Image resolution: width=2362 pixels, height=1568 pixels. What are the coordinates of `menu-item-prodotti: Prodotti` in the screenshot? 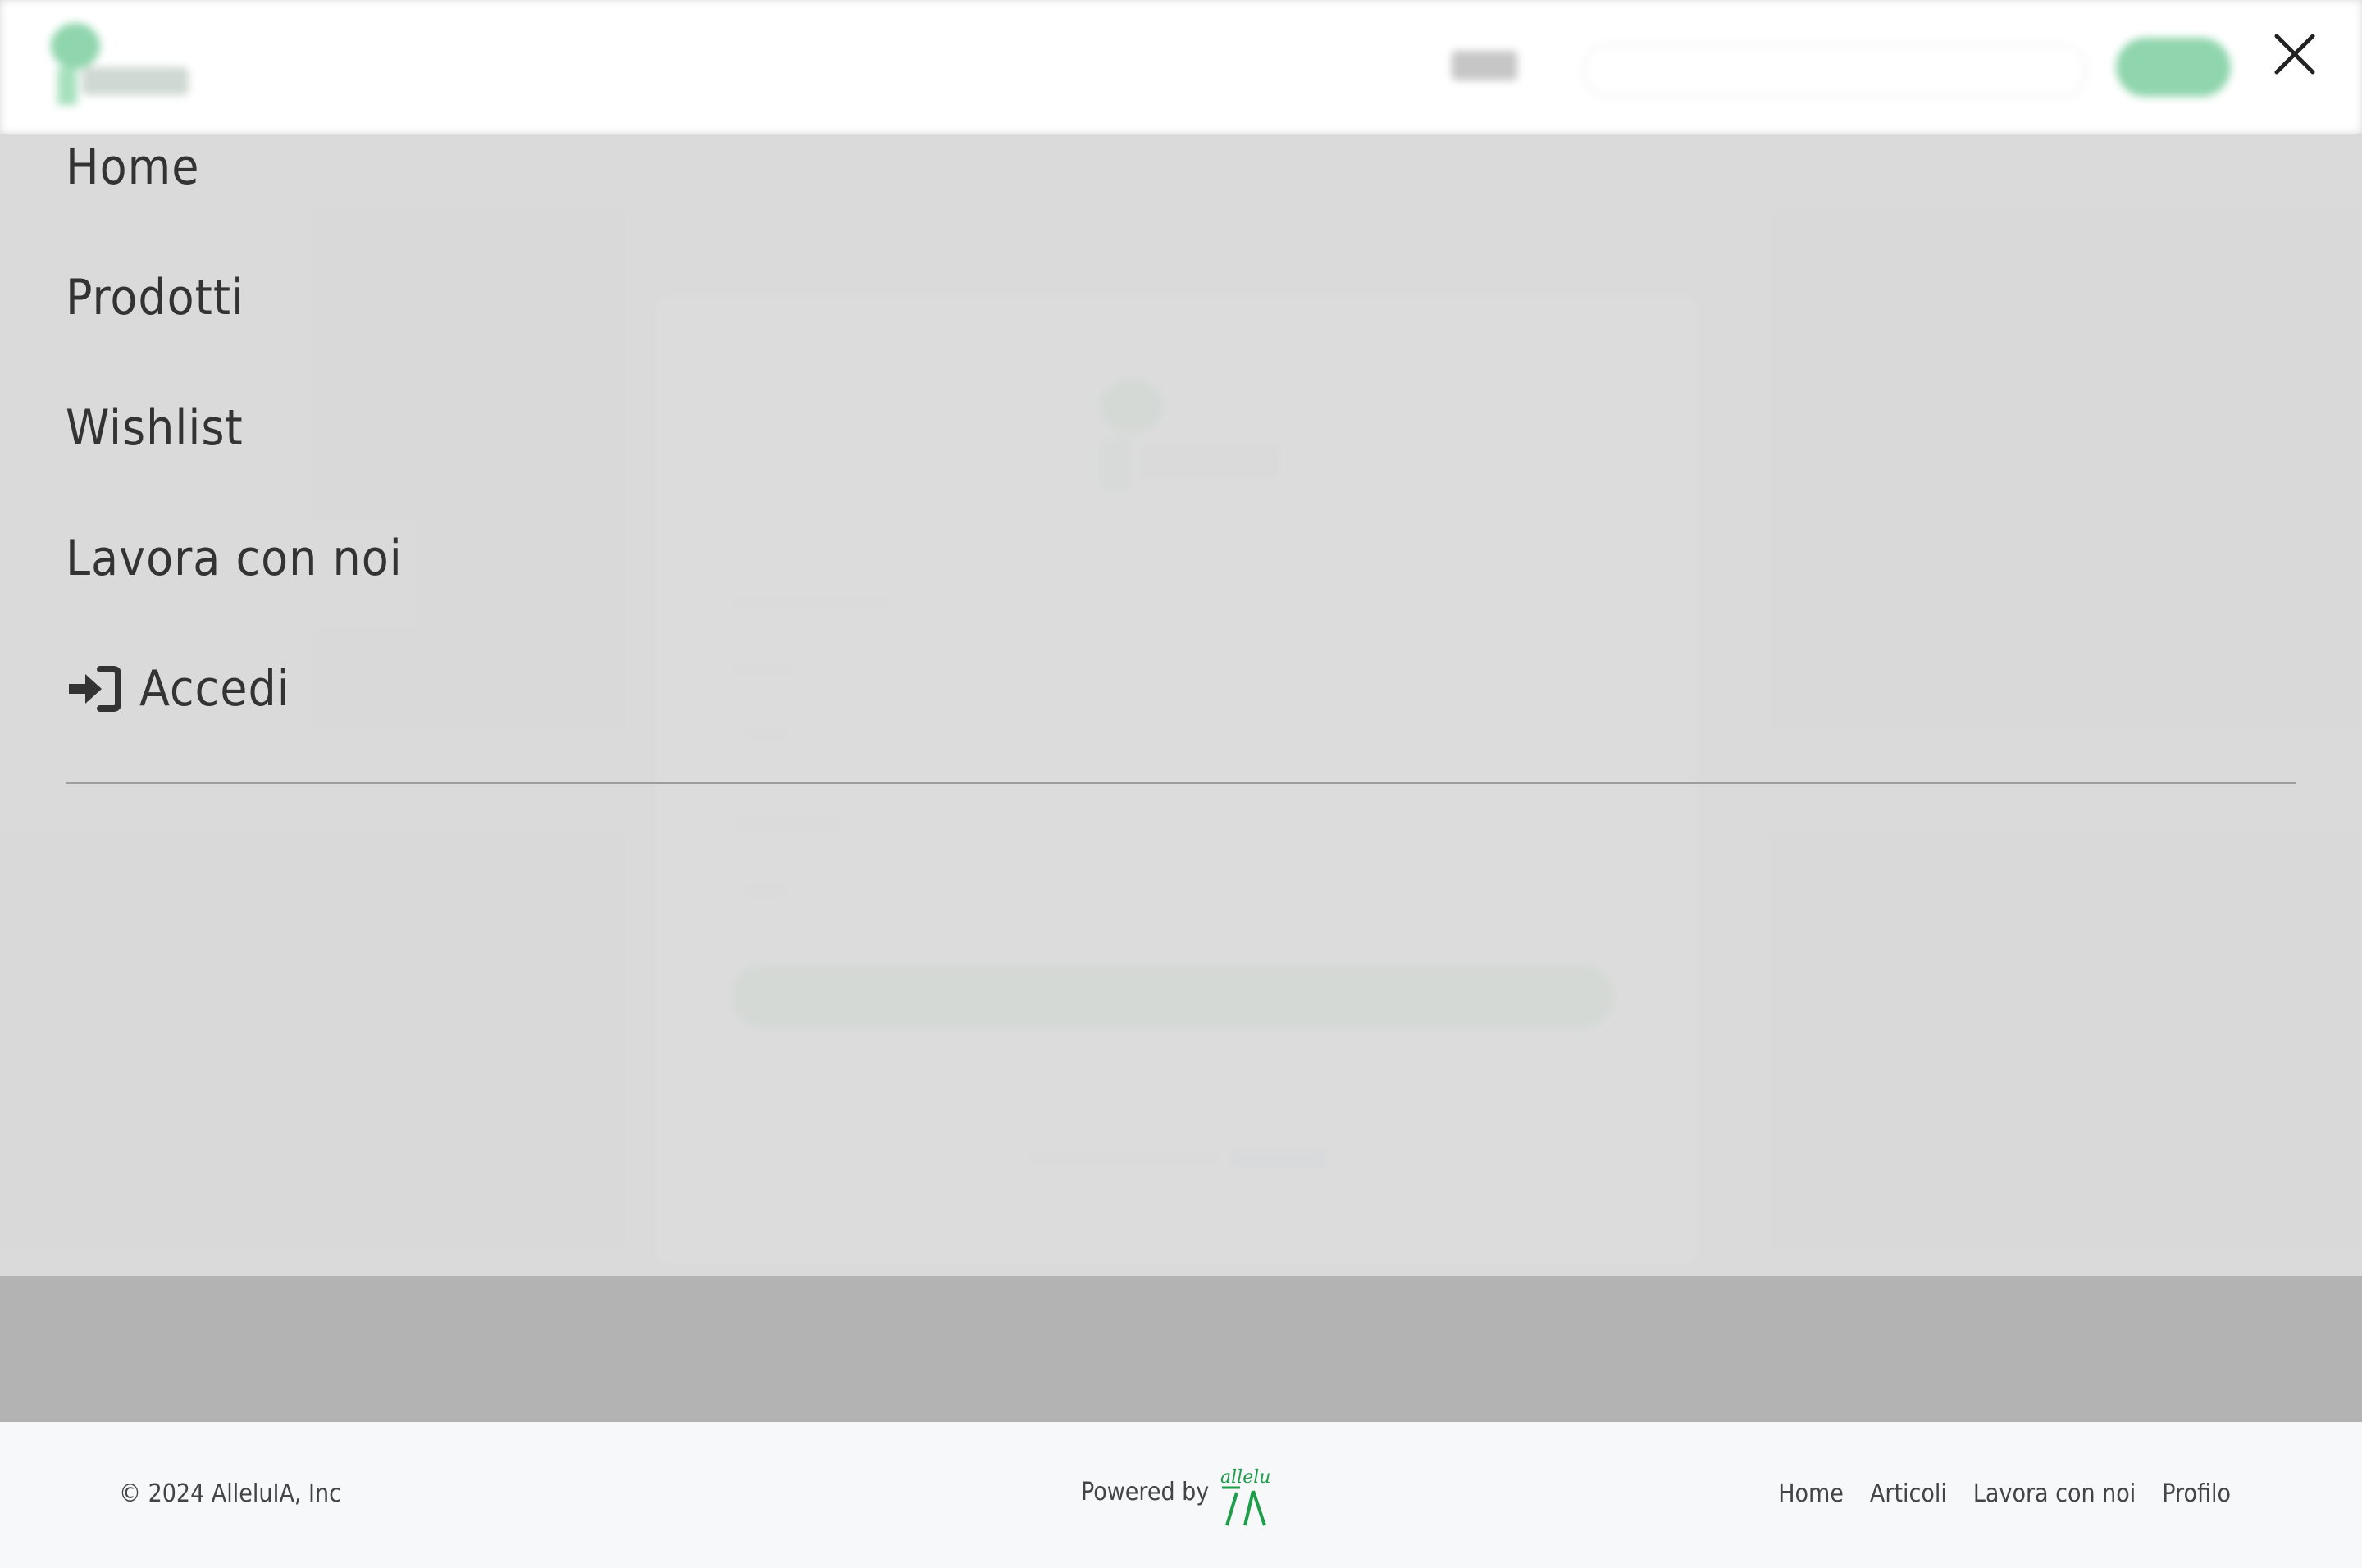 It's located at (1181, 297).